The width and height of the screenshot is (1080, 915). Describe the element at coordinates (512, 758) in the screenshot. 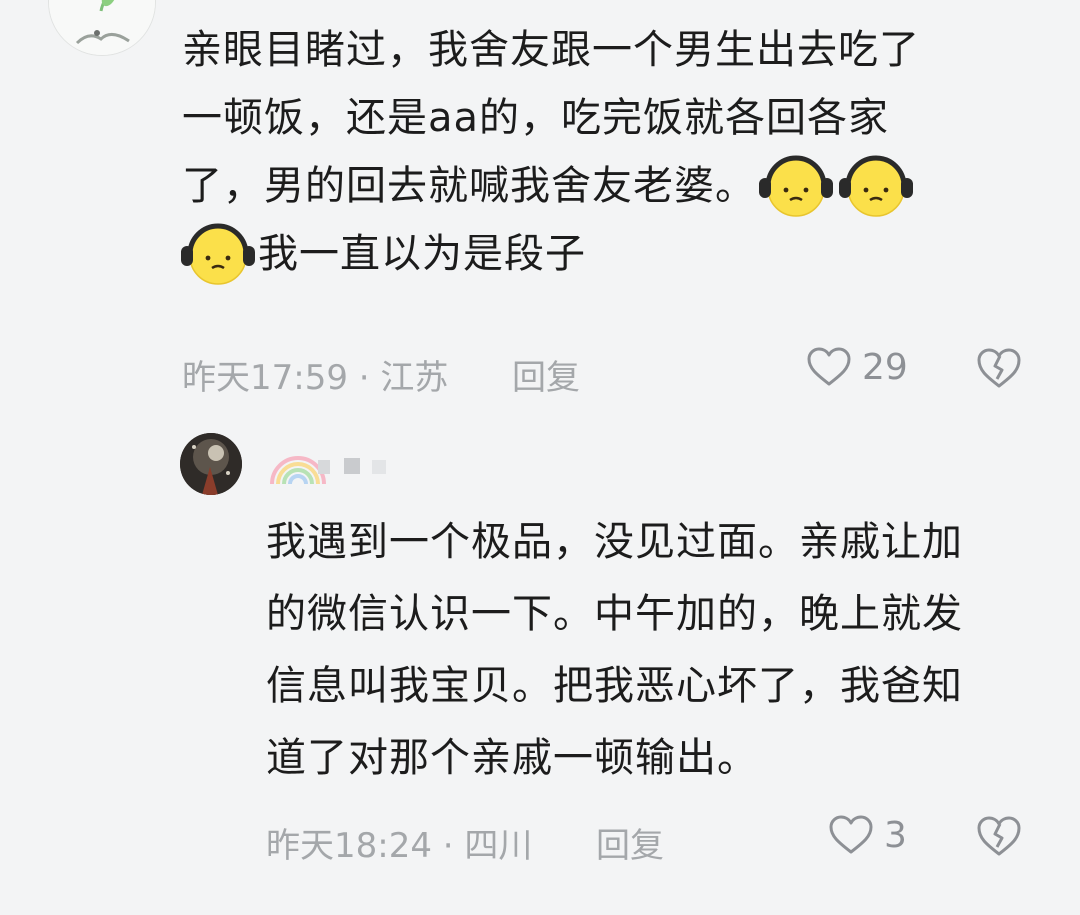

I see `reply-line: 道了对那个亲戚一顿输出。` at that location.